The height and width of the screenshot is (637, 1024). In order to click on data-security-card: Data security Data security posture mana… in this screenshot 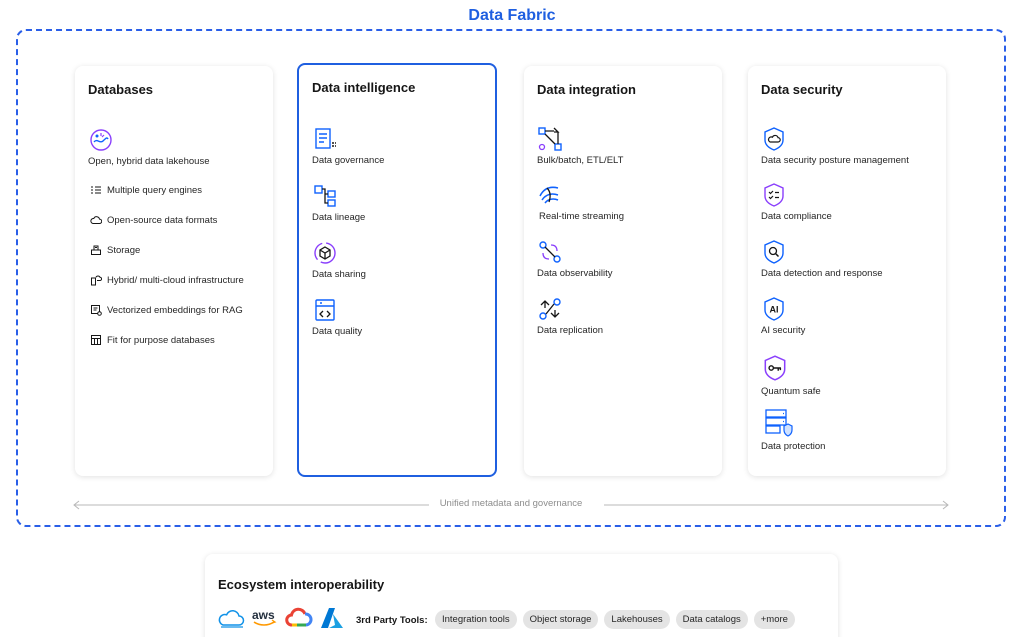, I will do `click(847, 271)`.